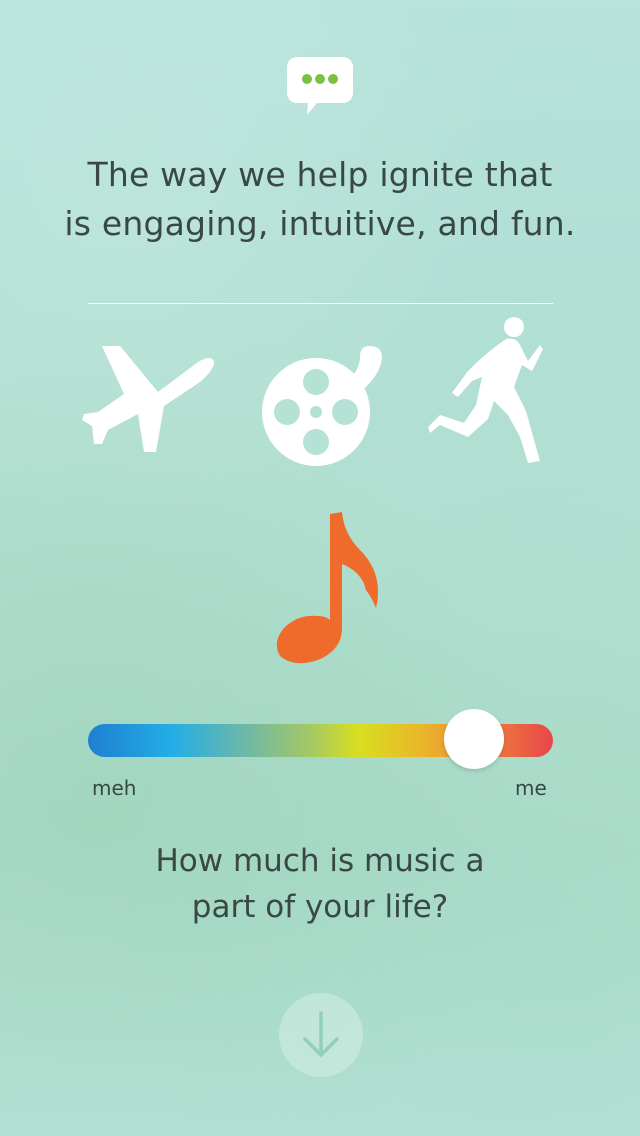 Image resolution: width=640 pixels, height=1136 pixels. Describe the element at coordinates (320, 907) in the screenshot. I see `question-line-2: part of your life?` at that location.